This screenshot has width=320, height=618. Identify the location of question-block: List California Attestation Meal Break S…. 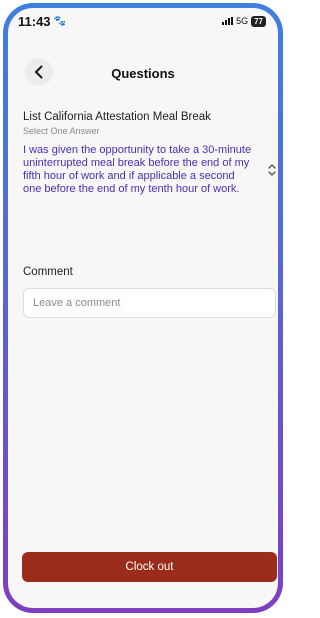
(150, 153).